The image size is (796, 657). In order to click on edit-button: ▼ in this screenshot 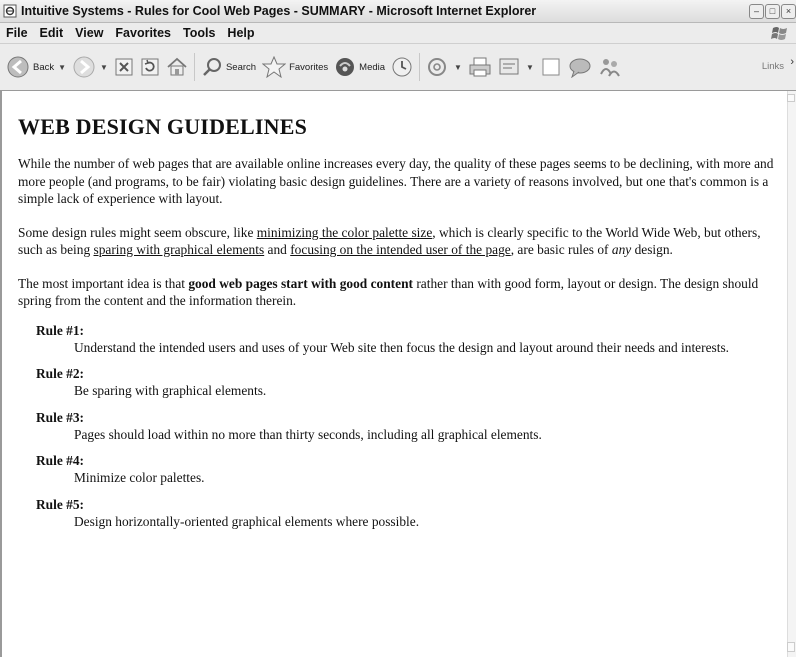, I will do `click(516, 67)`.